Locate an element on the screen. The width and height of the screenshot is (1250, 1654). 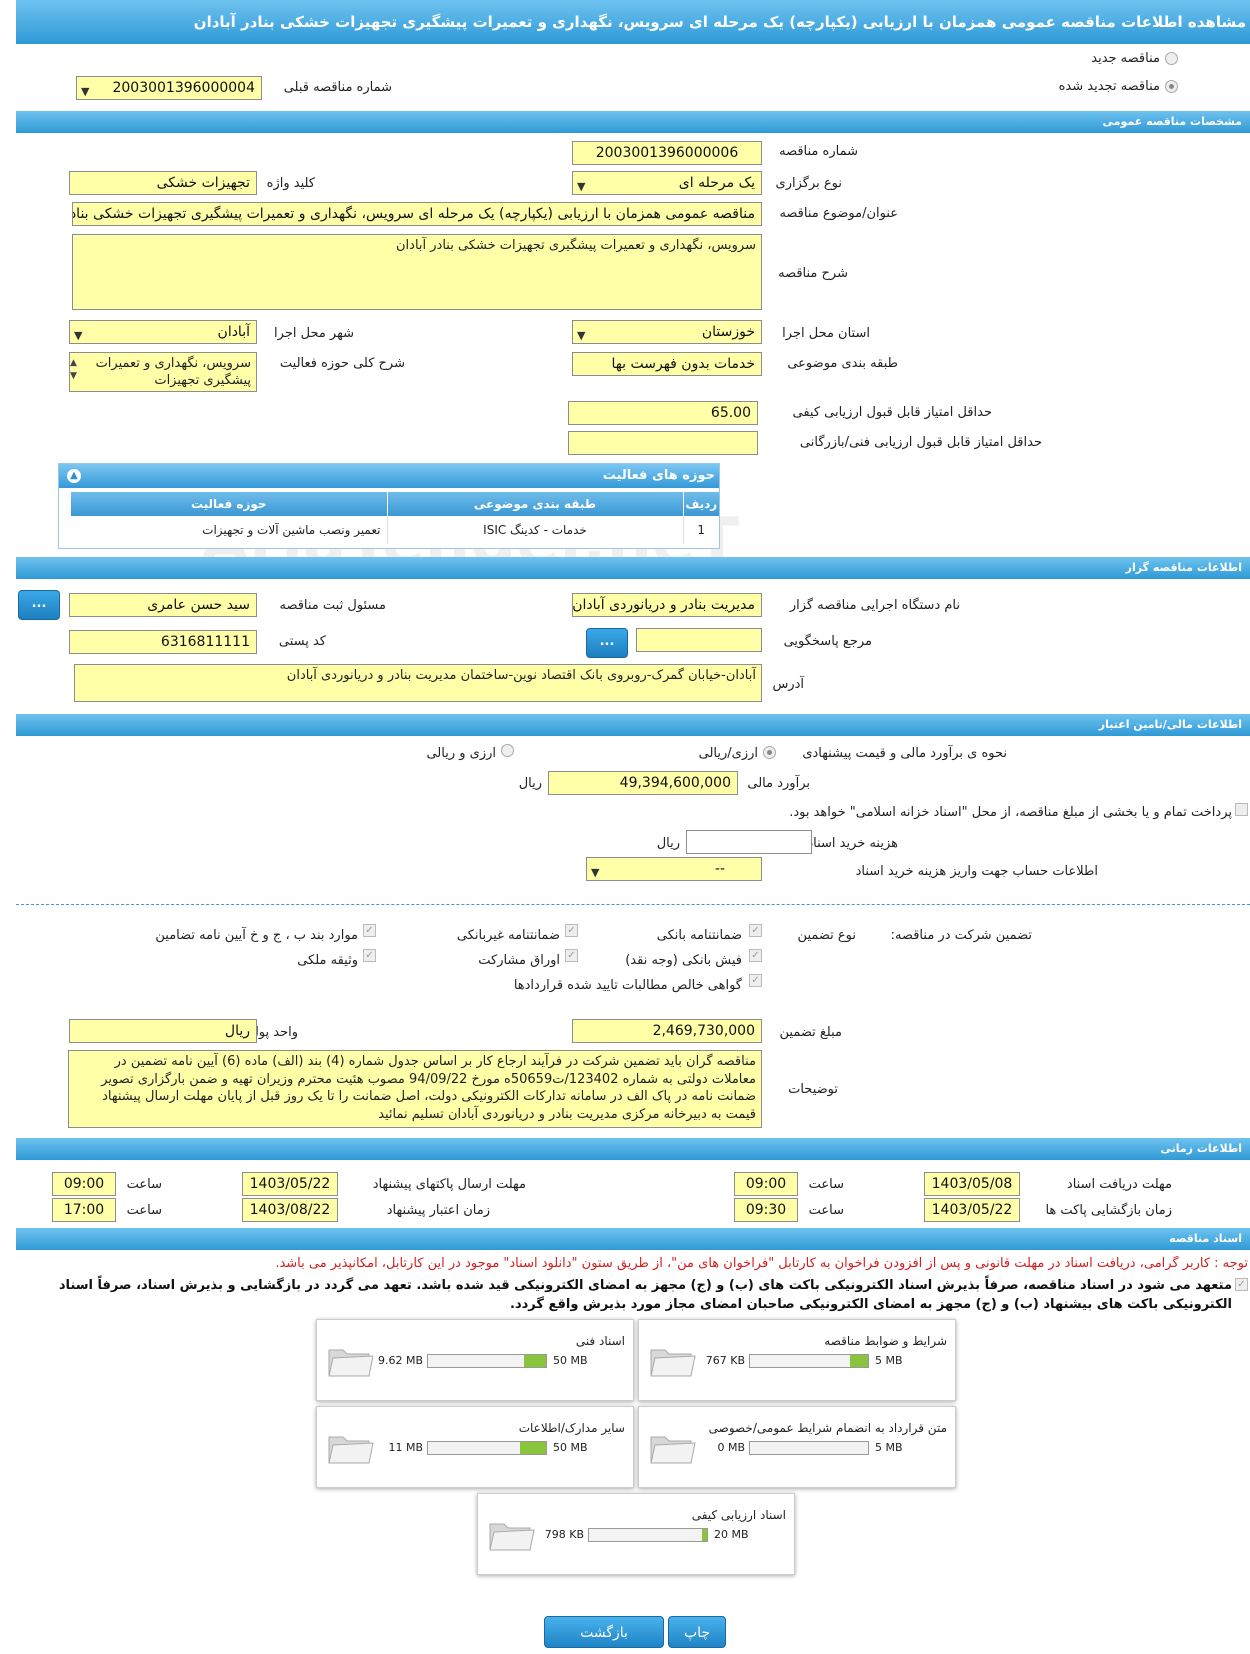
category-field: خدمات بدون فهرست بها is located at coordinates (667, 364).